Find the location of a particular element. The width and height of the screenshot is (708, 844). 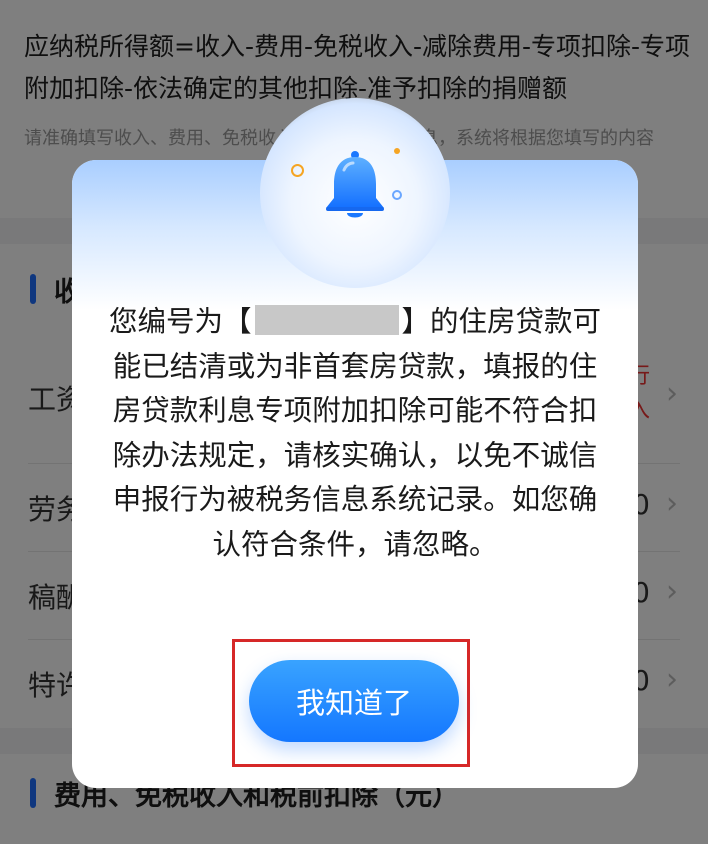

message-prefix: 您编号为【 is located at coordinates (180, 321).